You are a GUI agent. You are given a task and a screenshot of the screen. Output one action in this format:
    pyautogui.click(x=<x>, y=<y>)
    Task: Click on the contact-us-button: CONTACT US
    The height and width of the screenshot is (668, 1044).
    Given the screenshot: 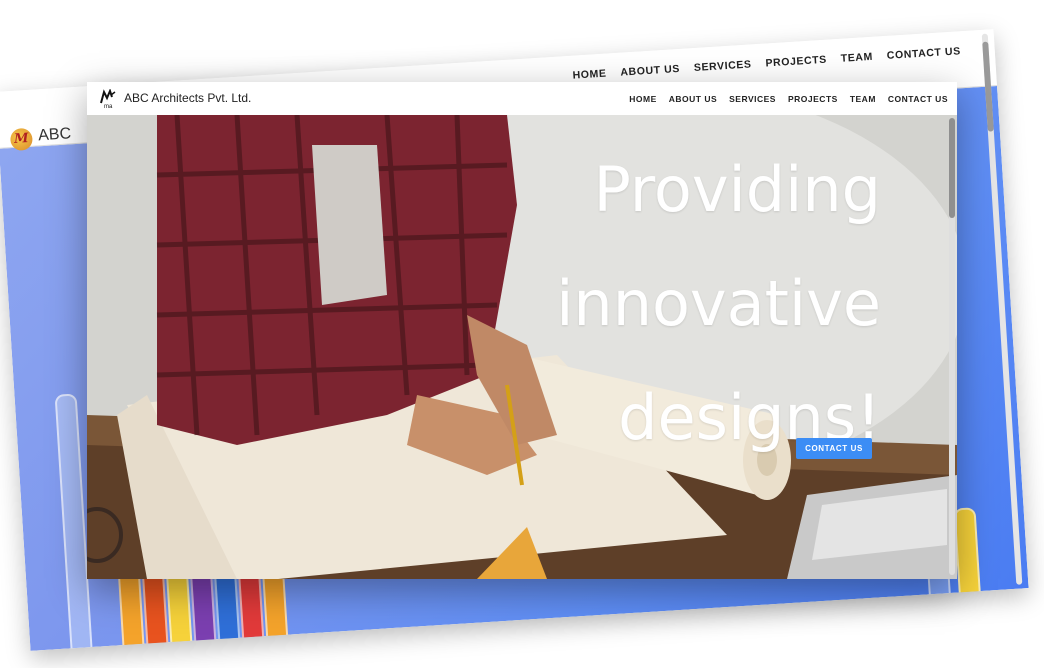 What is the action you would take?
    pyautogui.click(x=834, y=448)
    